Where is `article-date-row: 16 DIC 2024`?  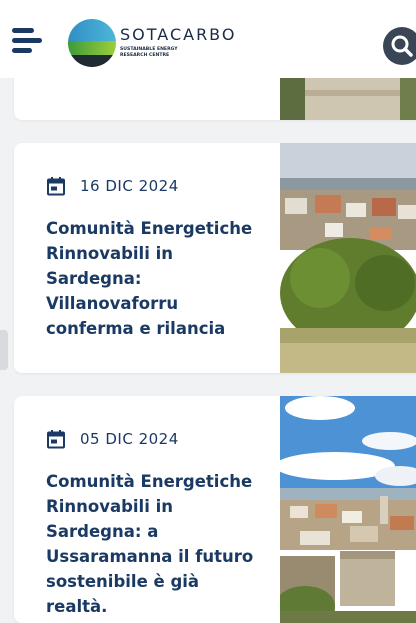 article-date-row: 16 DIC 2024 is located at coordinates (156, 186).